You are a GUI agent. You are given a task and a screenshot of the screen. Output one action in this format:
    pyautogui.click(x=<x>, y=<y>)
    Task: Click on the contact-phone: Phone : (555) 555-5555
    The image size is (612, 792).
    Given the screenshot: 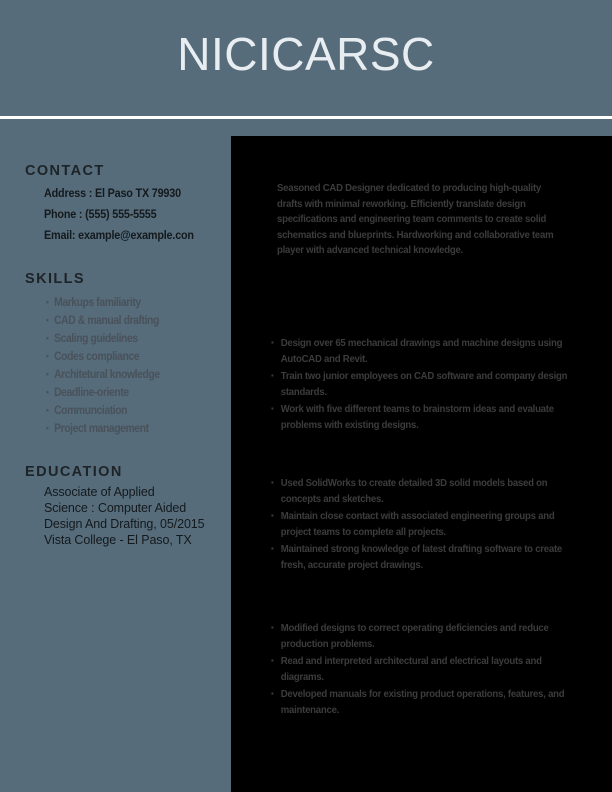 What is the action you would take?
    pyautogui.click(x=100, y=215)
    